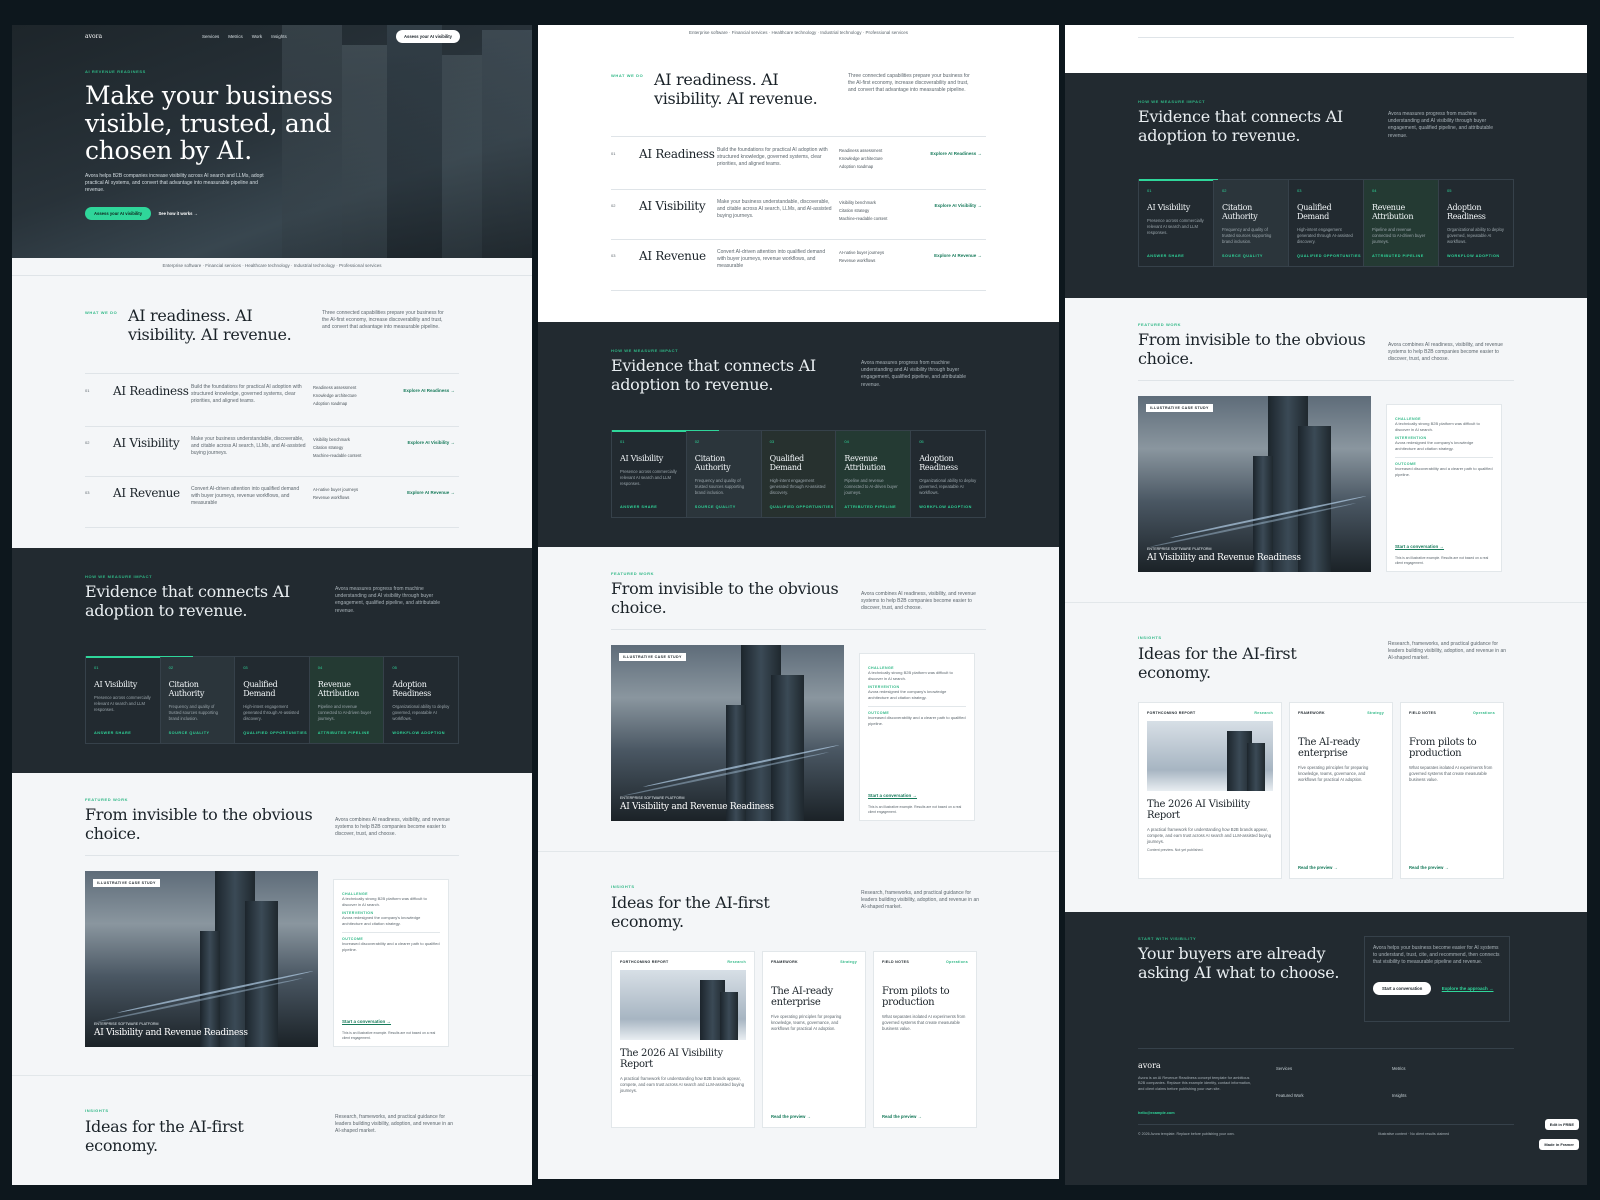 This screenshot has width=1600, height=1200. Describe the element at coordinates (1559, 1144) in the screenshot. I see `made-in-badge: Made in Framer` at that location.